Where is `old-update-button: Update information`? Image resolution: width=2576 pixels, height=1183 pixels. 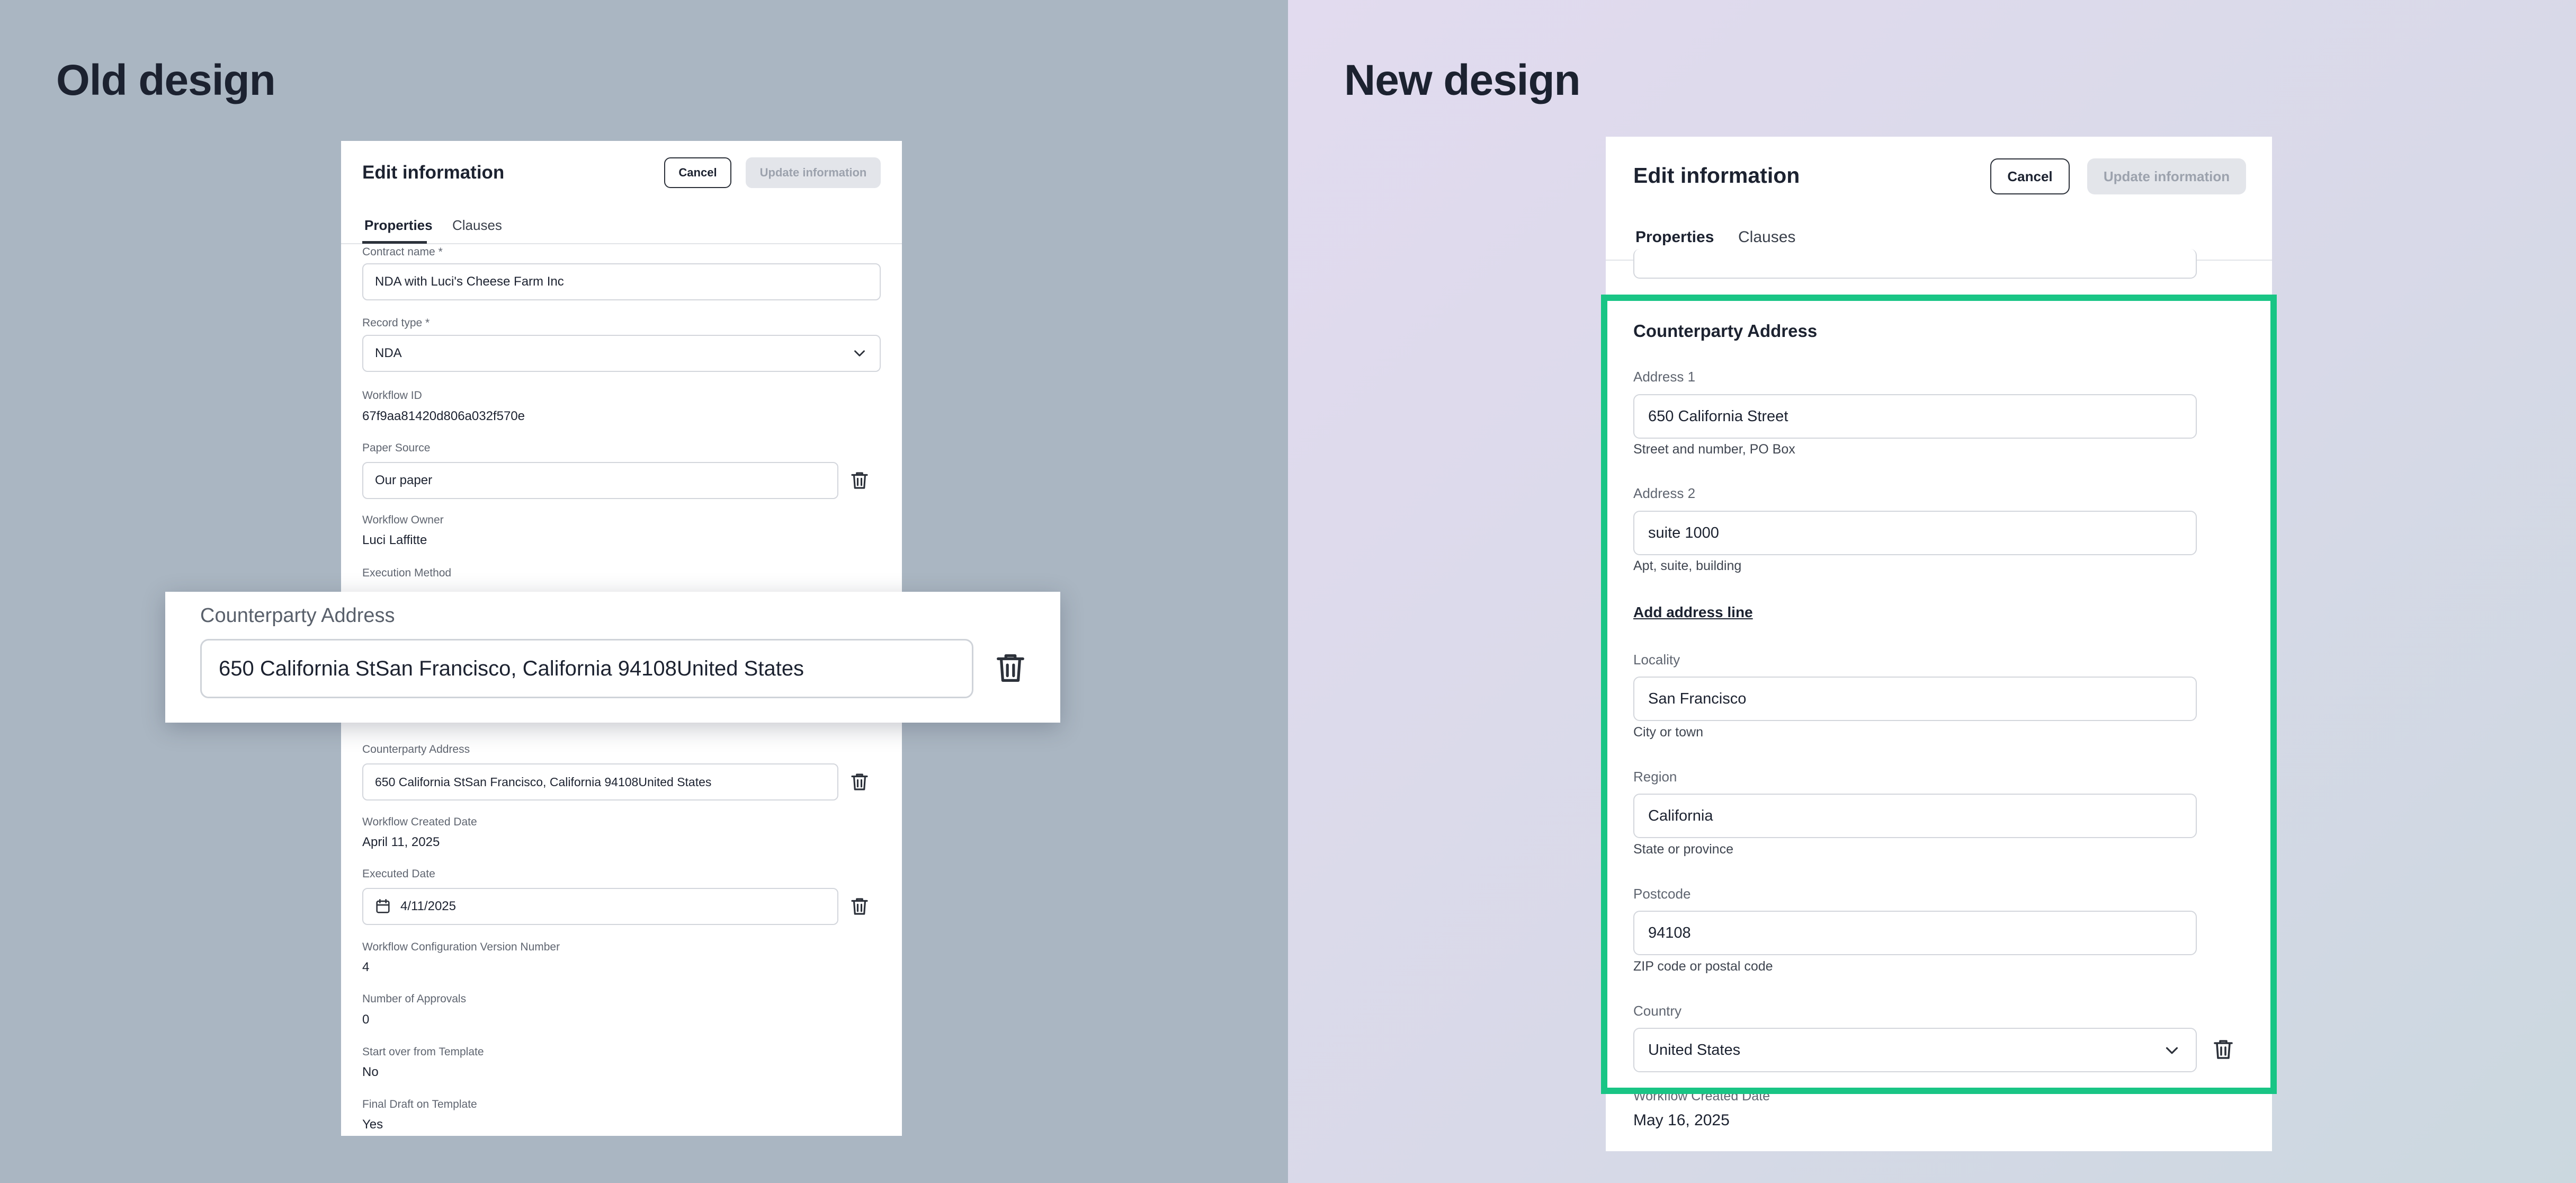 old-update-button: Update information is located at coordinates (813, 172).